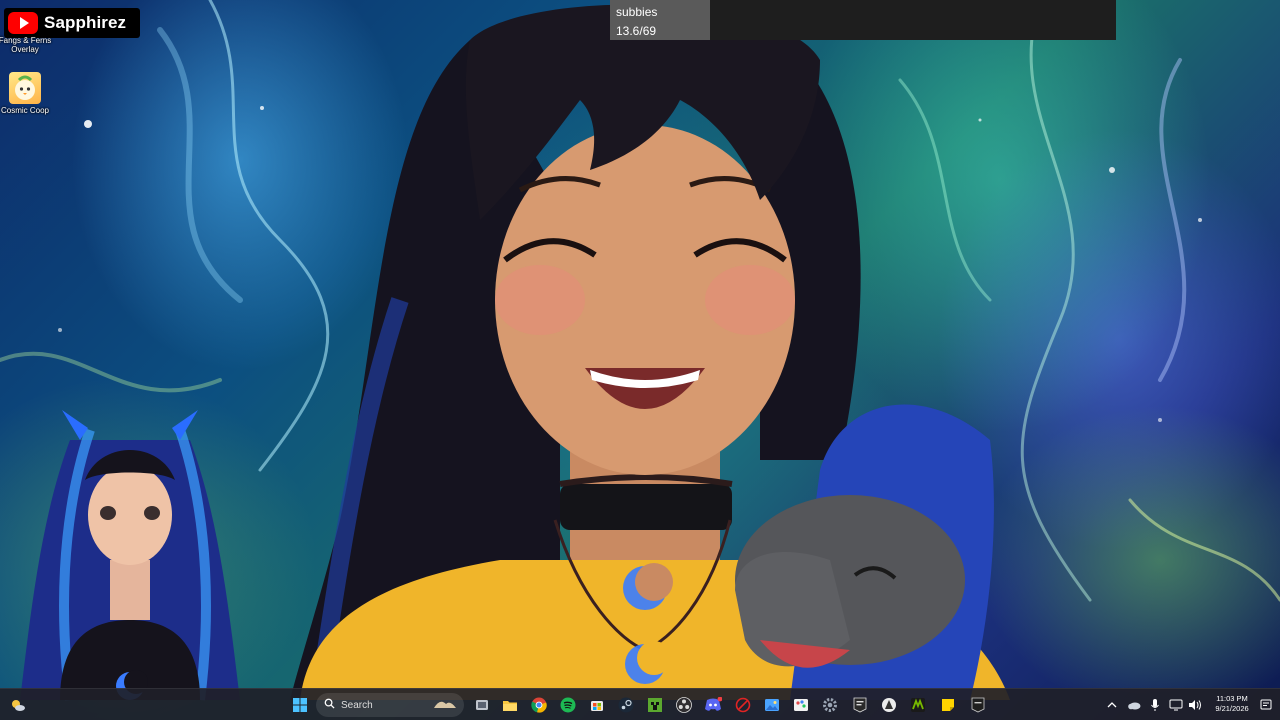 This screenshot has height=720, width=1280. Describe the element at coordinates (130, 555) in the screenshot. I see `vtuber-avatar-illustration` at that location.